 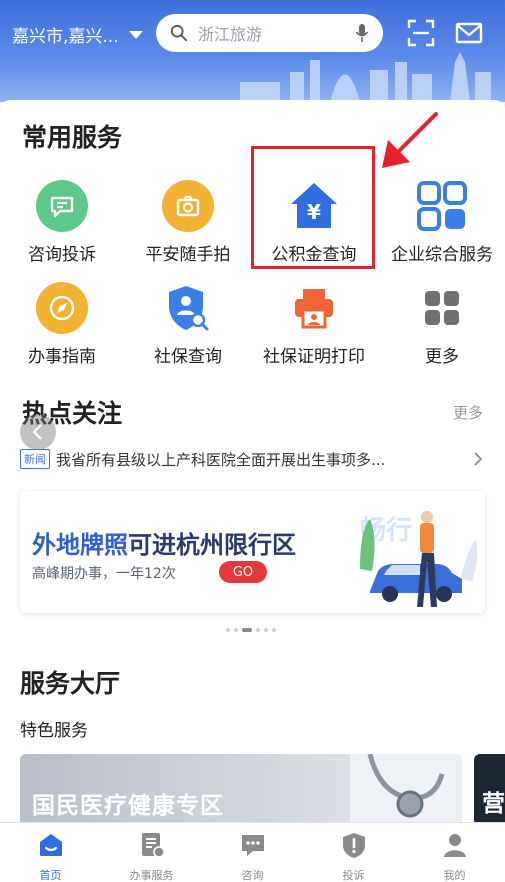 I want to click on service-social-security-print: 社保证明打印, so click(x=314, y=324).